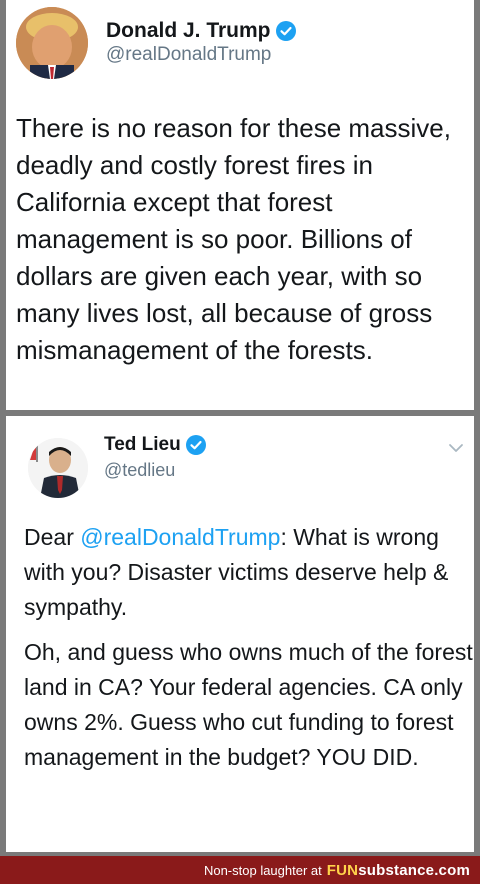 Image resolution: width=480 pixels, height=884 pixels. Describe the element at coordinates (188, 55) in the screenshot. I see `tweet1-handle: @realDonaldTrump` at that location.